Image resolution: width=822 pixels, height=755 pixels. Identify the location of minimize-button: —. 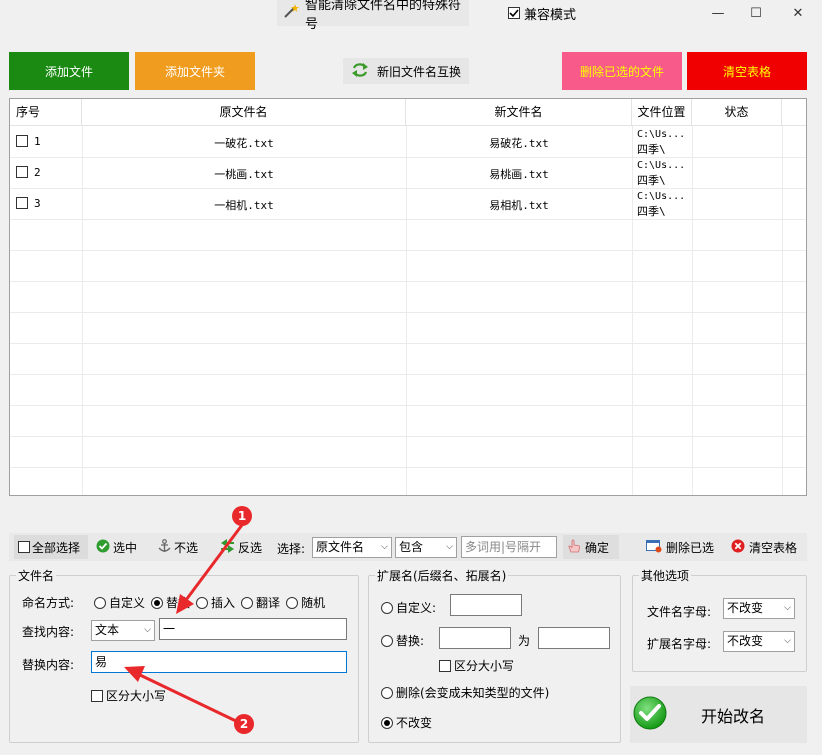
(718, 13).